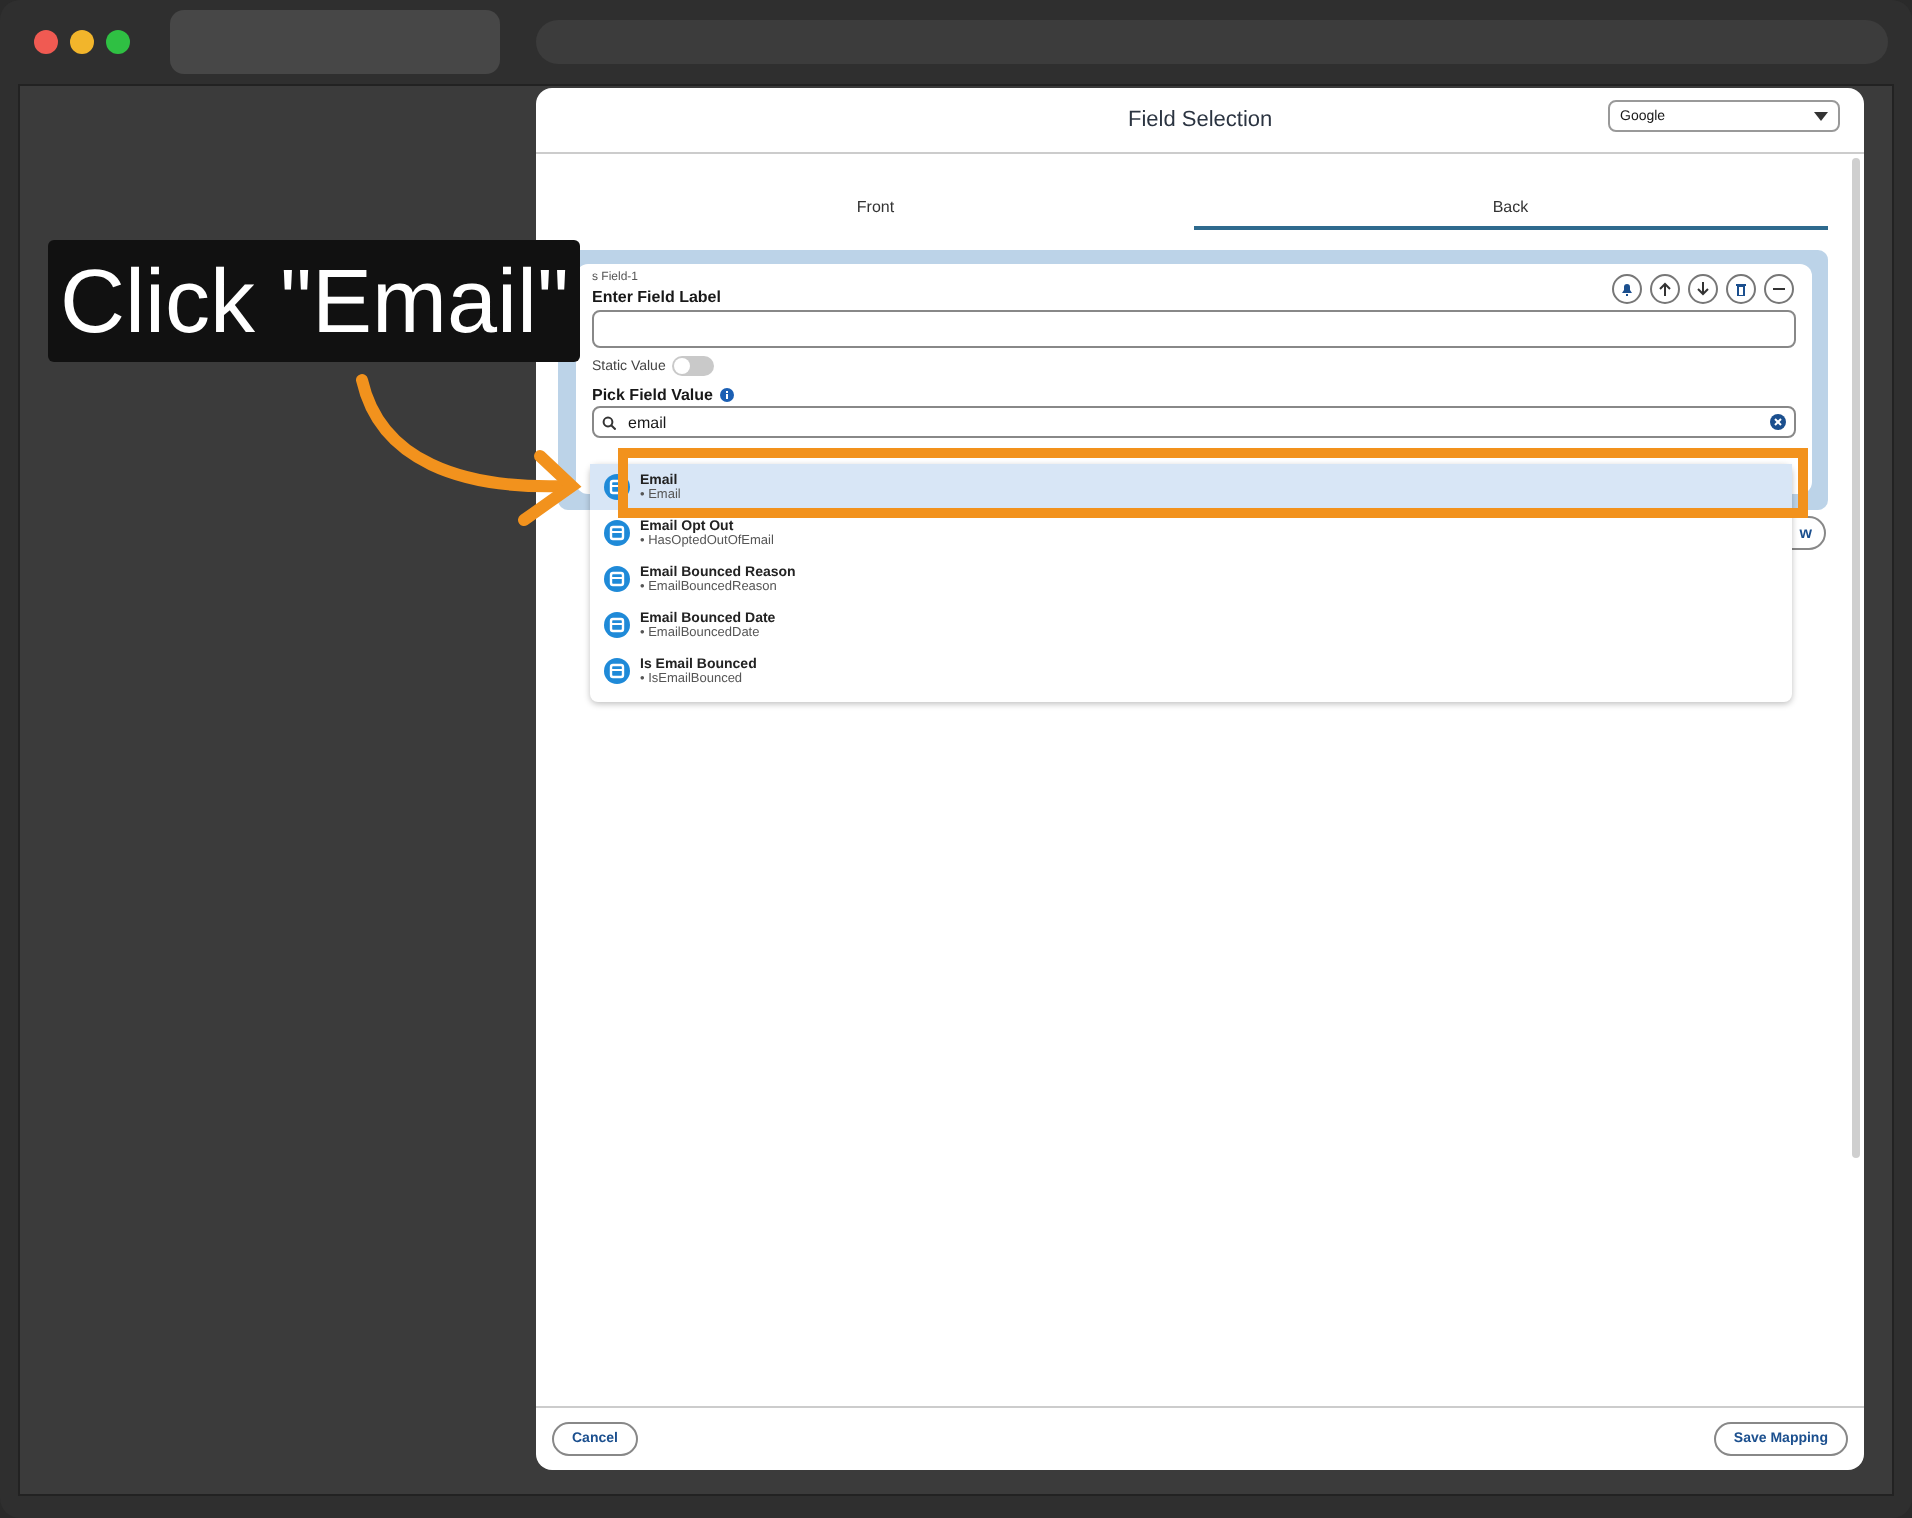 The height and width of the screenshot is (1518, 1912). I want to click on instruction-callout: Click "Email", so click(314, 301).